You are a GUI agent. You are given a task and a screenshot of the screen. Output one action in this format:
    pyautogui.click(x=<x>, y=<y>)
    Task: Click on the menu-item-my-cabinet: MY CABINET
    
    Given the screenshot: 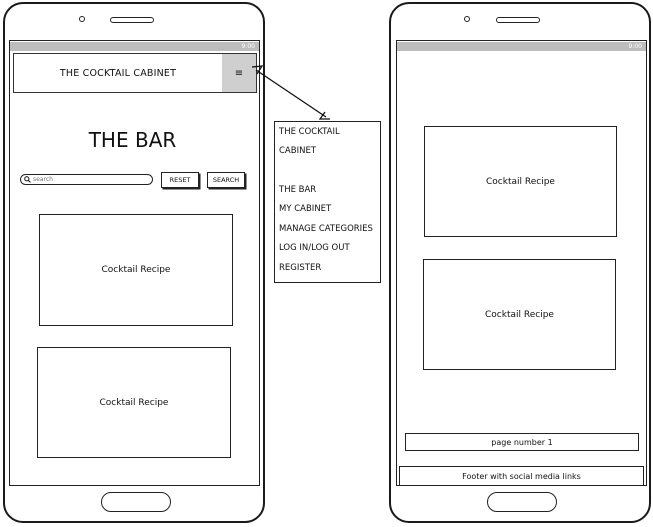 What is the action you would take?
    pyautogui.click(x=305, y=209)
    